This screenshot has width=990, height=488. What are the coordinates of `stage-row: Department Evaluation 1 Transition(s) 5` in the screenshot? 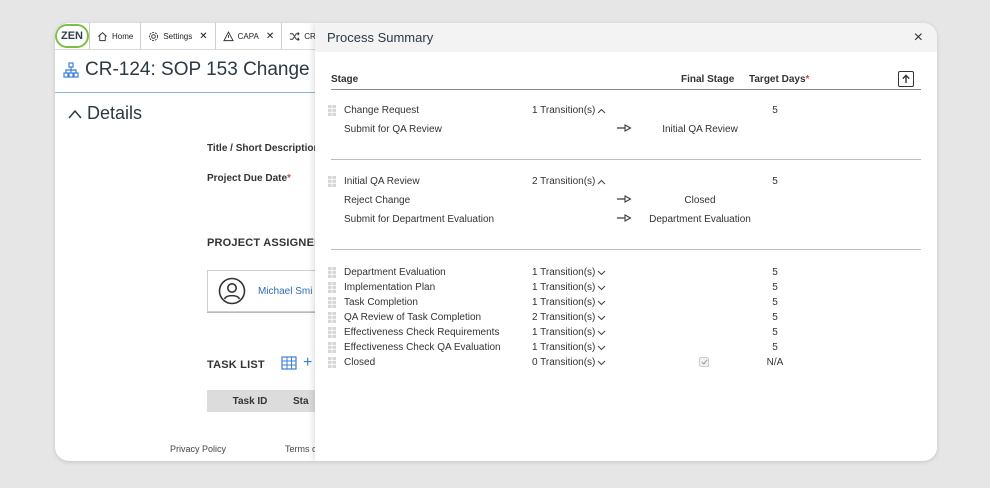 It's located at (626, 272).